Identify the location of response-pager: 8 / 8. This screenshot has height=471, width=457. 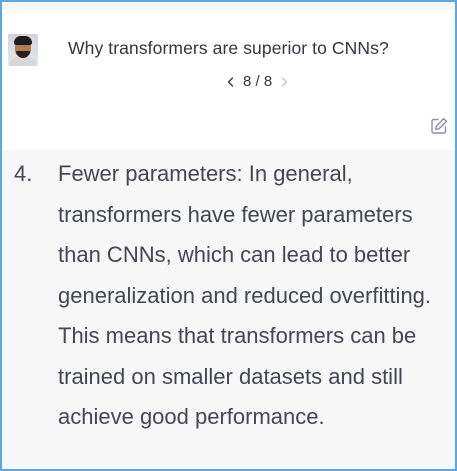
(257, 81).